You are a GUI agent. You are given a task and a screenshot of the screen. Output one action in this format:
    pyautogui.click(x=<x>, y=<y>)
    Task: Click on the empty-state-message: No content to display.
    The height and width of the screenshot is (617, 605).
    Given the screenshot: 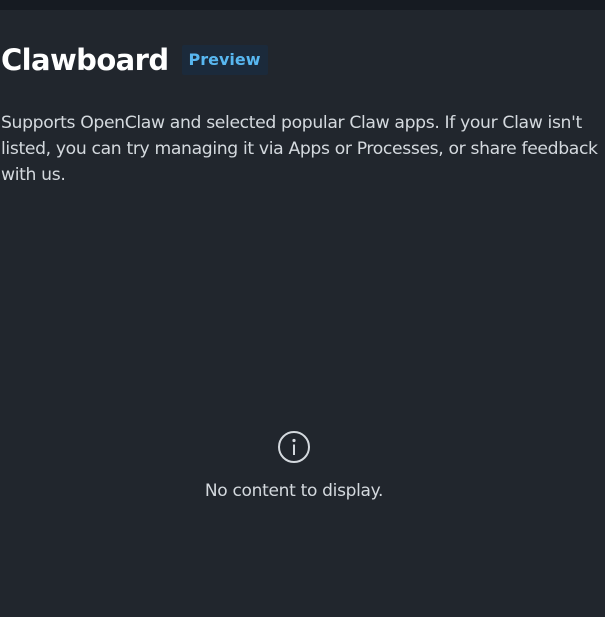 What is the action you would take?
    pyautogui.click(x=294, y=491)
    